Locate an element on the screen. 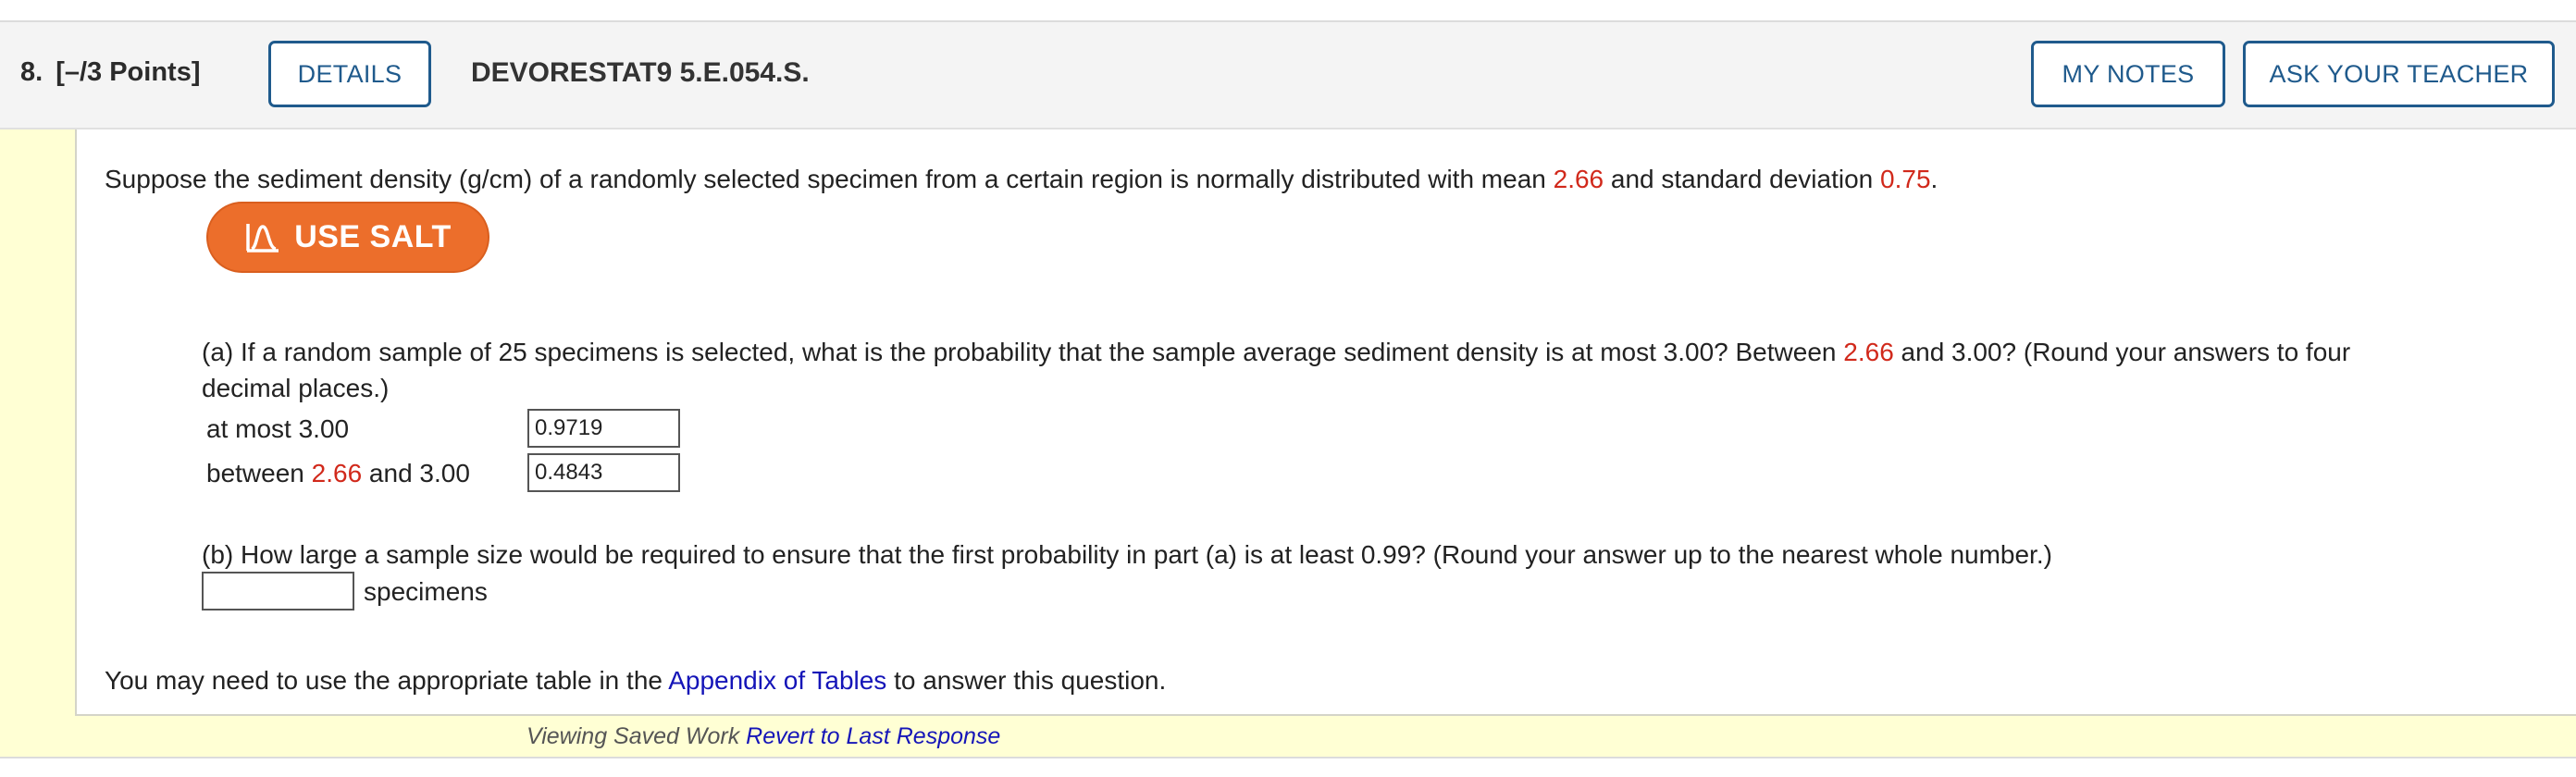 This screenshot has height=777, width=2576. between-label: between 2.66 and 3.00 is located at coordinates (338, 474).